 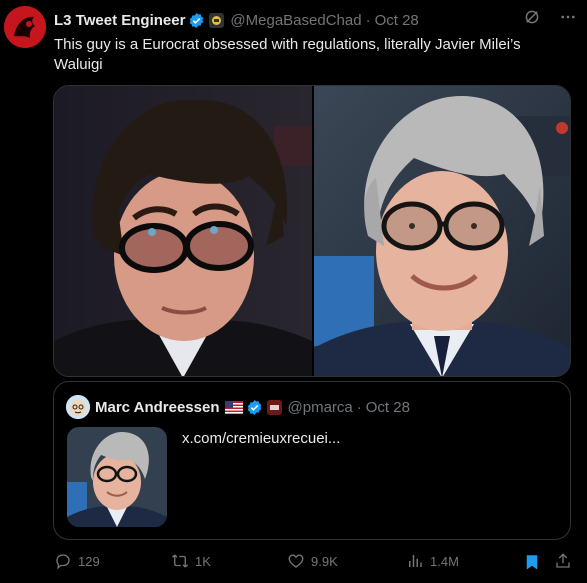 I want to click on views-icon, so click(x=415, y=561).